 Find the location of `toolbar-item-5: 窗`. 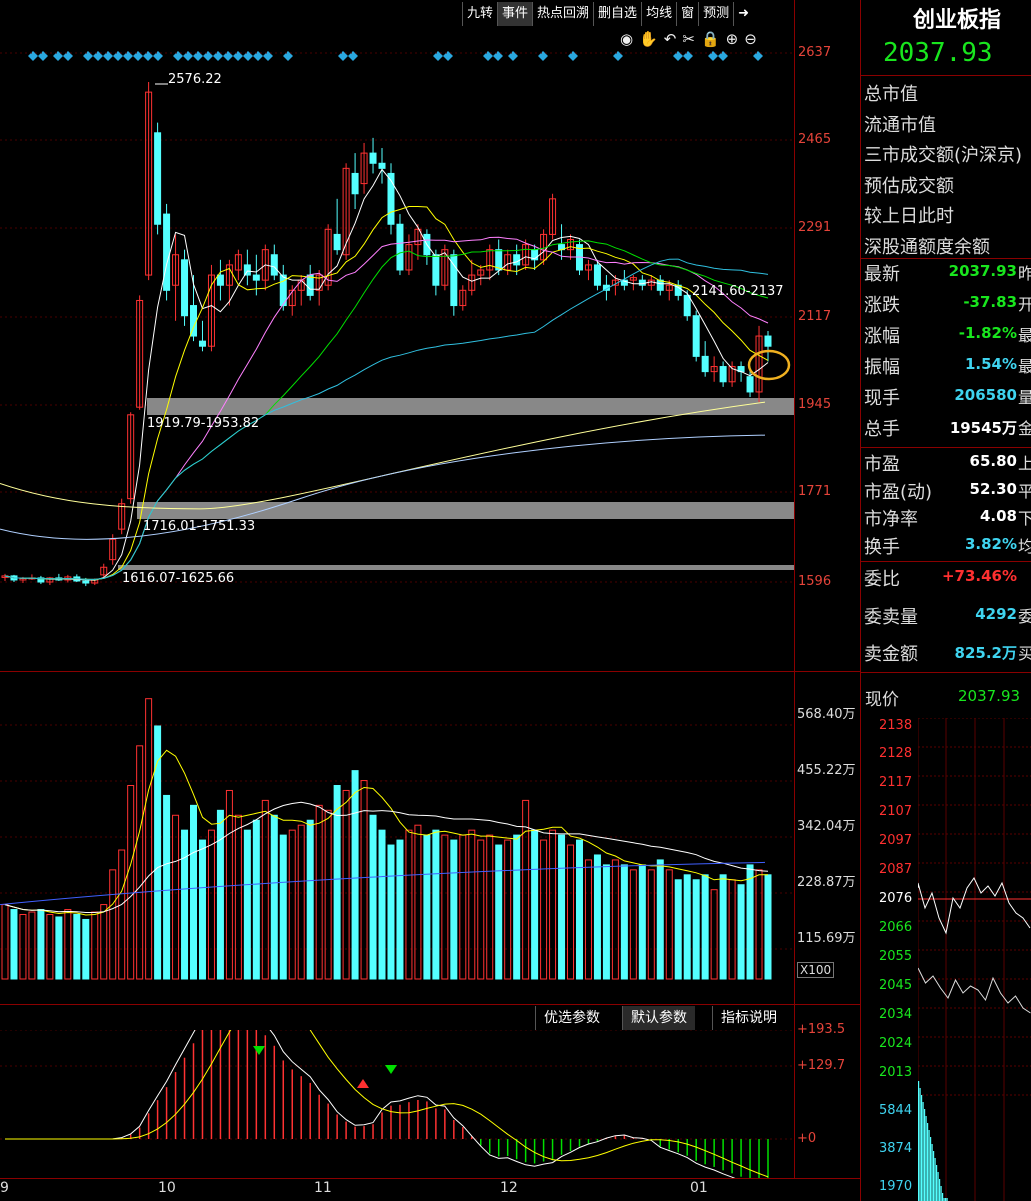

toolbar-item-5: 窗 is located at coordinates (687, 14).